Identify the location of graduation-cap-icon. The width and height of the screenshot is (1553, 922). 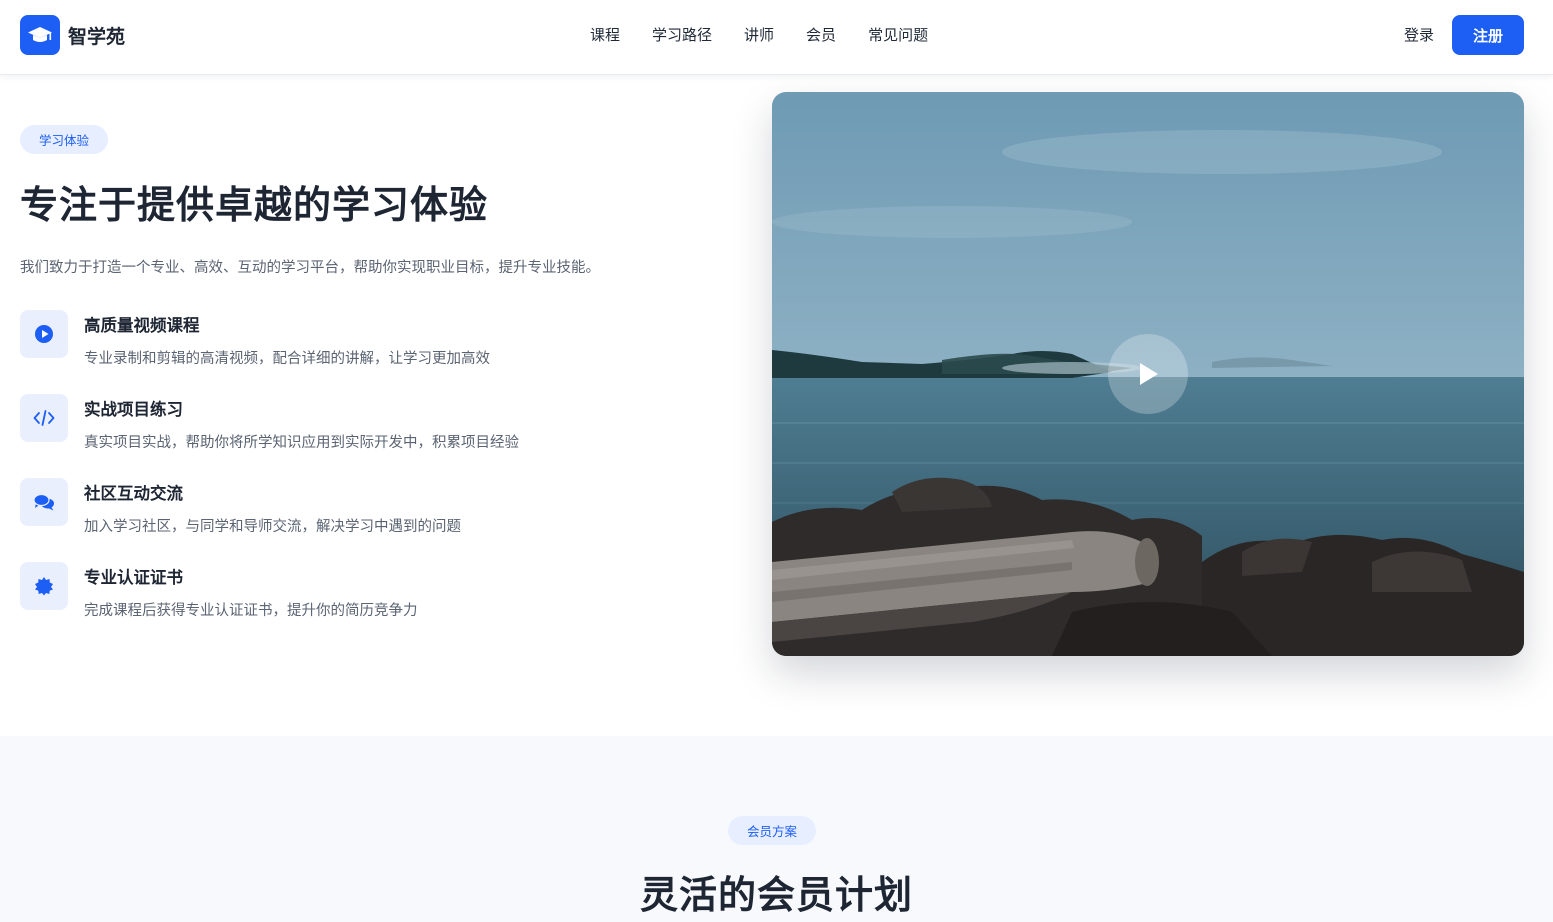
(40, 35).